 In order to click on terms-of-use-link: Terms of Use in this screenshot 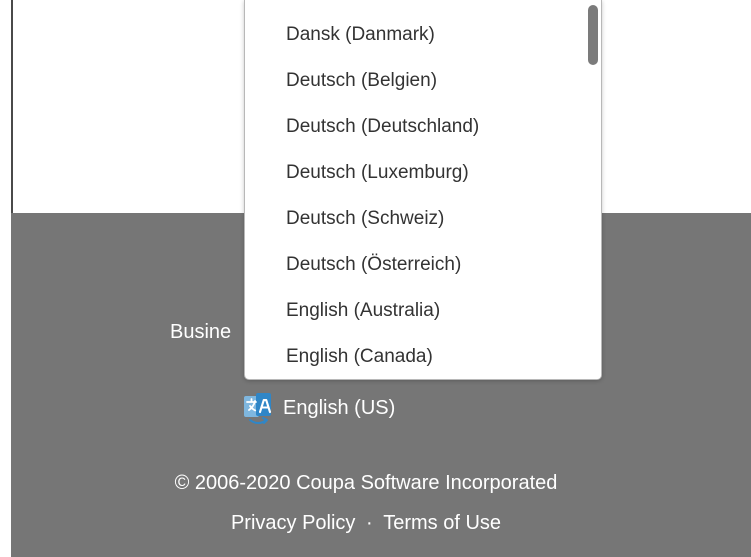, I will do `click(442, 523)`.